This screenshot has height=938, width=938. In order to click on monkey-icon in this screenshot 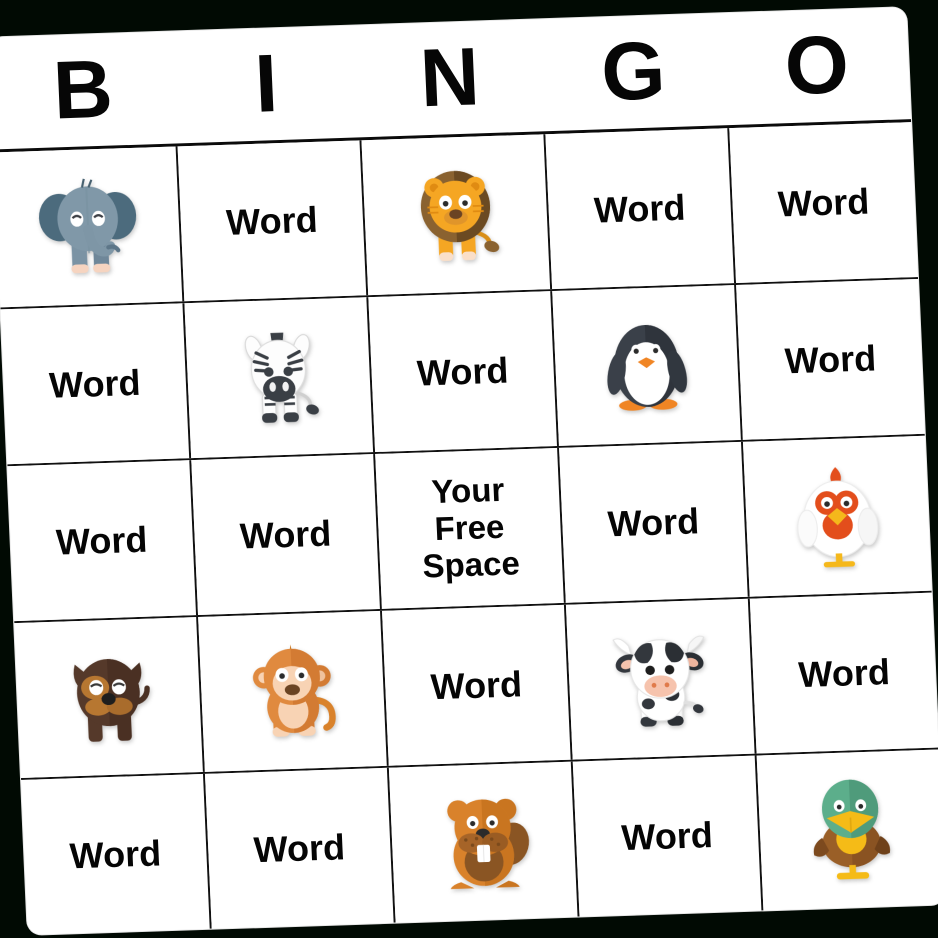, I will do `click(292, 691)`.